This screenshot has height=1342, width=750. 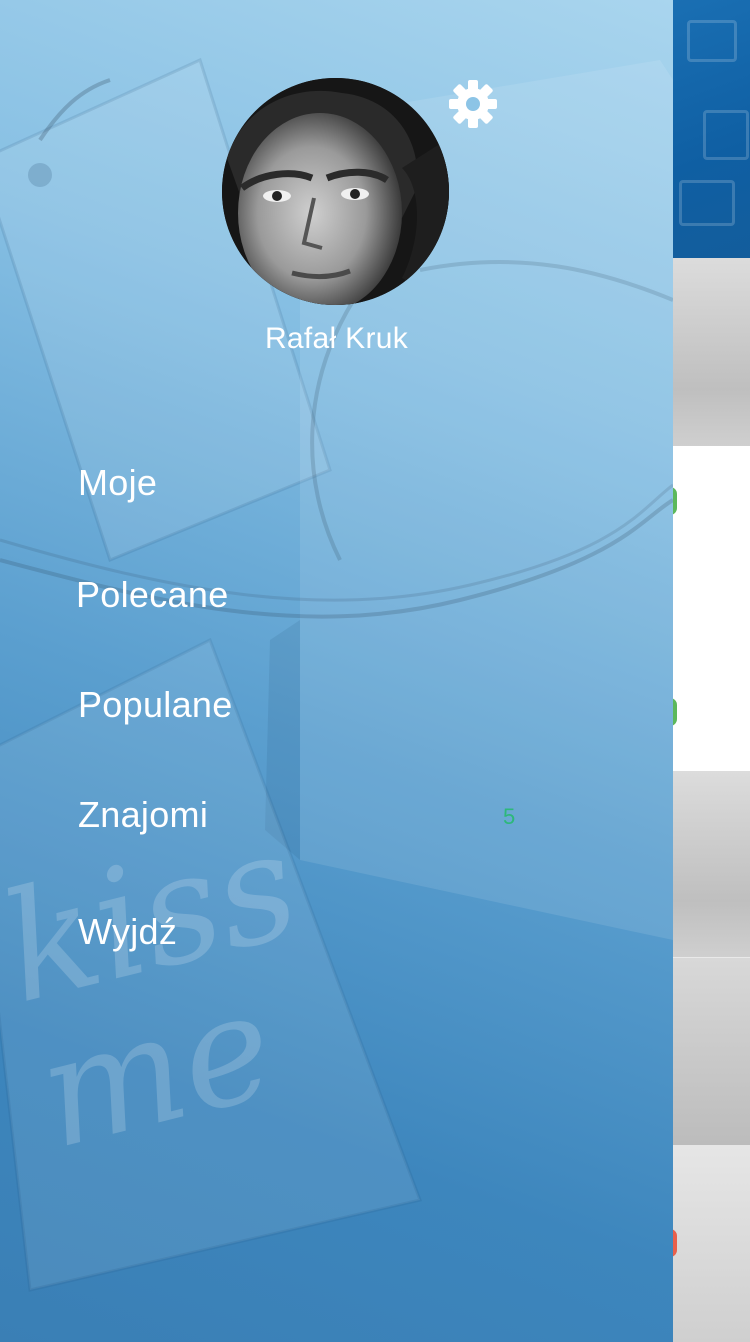 What do you see at coordinates (157, 990) in the screenshot?
I see `background-handwriting: kiss me` at bounding box center [157, 990].